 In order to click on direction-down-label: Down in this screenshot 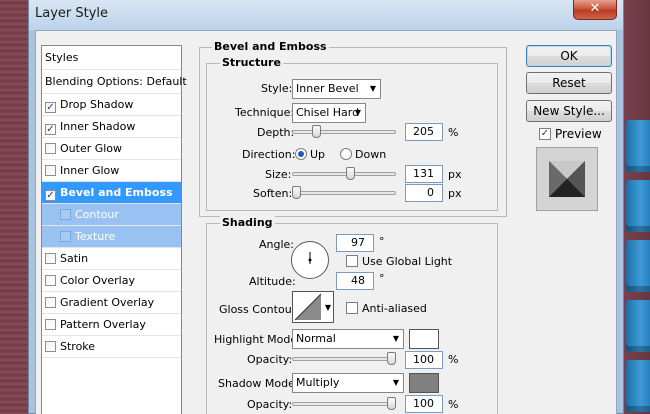, I will do `click(371, 154)`.